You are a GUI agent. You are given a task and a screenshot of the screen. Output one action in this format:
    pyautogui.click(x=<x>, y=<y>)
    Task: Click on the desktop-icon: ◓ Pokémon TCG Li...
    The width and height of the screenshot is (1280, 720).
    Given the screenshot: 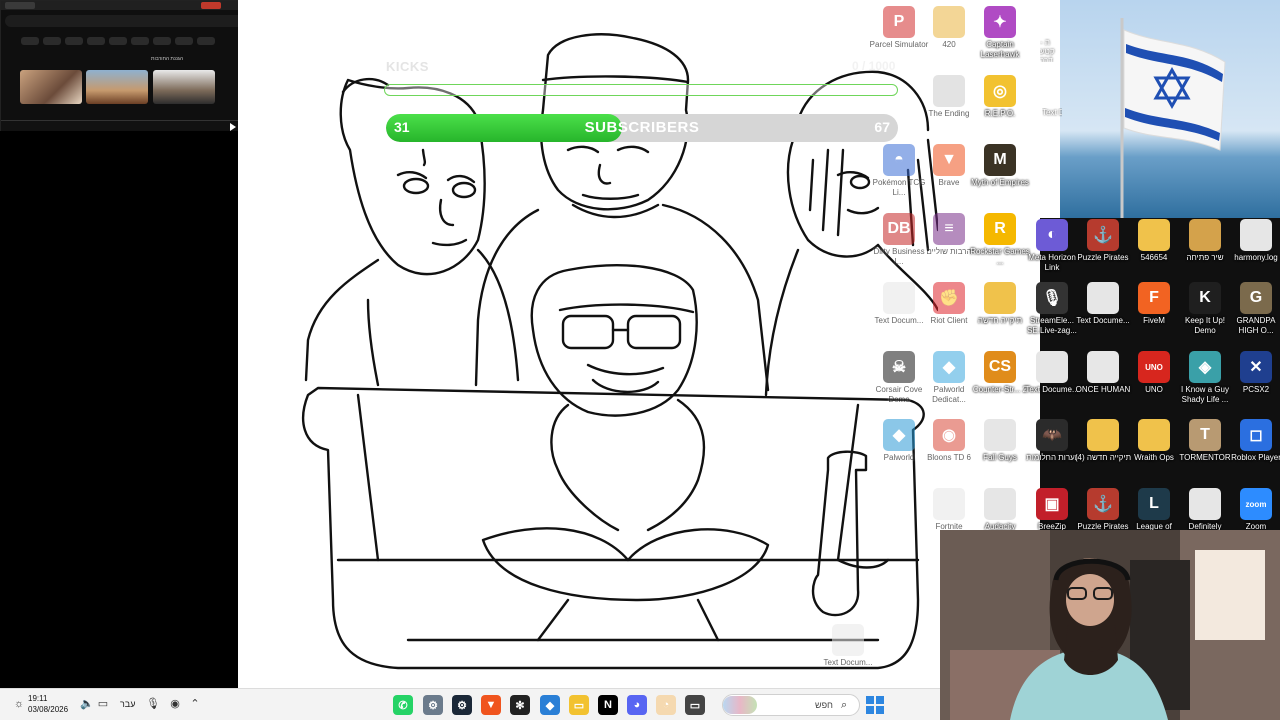 What is the action you would take?
    pyautogui.click(x=899, y=173)
    